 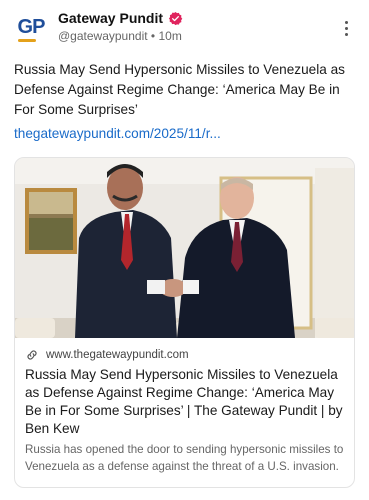 I want to click on post-time: 10m, so click(x=170, y=36).